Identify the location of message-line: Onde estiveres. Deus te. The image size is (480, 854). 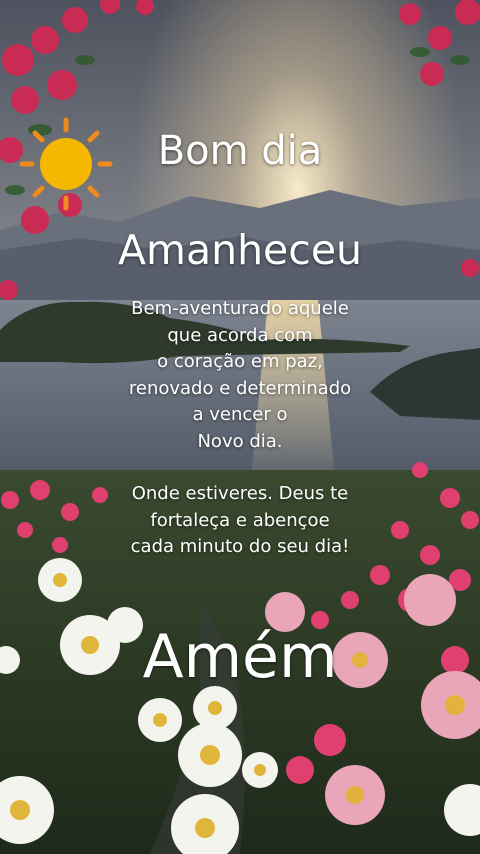
(240, 493).